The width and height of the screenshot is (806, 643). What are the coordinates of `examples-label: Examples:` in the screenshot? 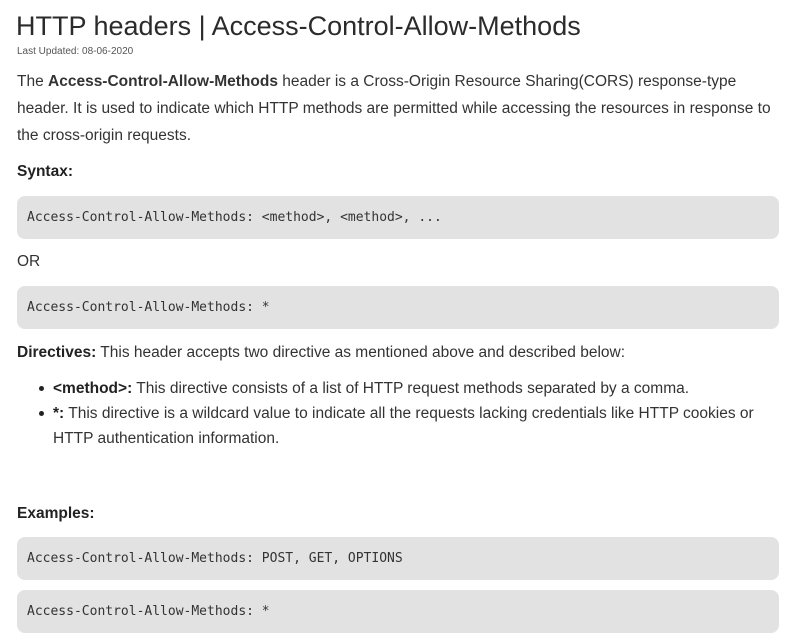 It's located at (56, 513).